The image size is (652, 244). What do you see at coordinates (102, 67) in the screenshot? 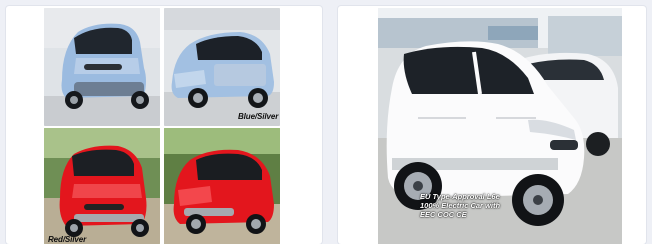
I see `car-photo-blue-front` at bounding box center [102, 67].